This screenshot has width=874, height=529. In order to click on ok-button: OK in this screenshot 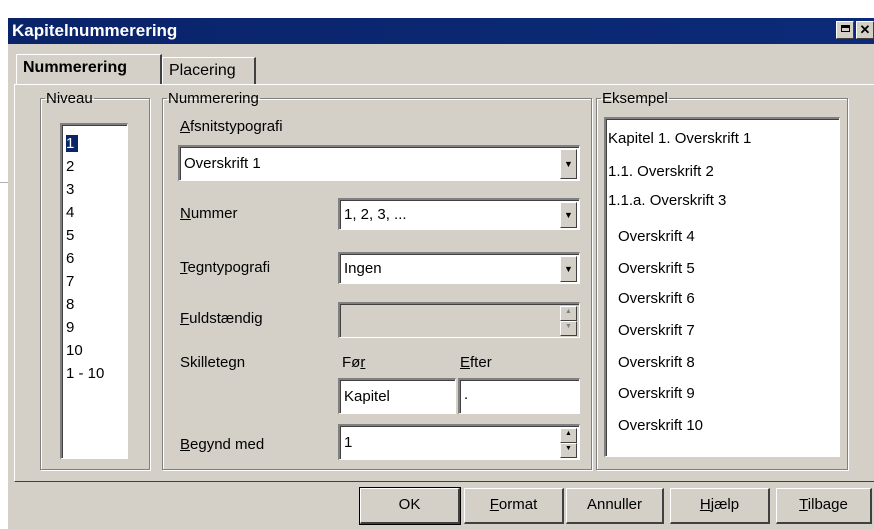, I will do `click(410, 506)`.